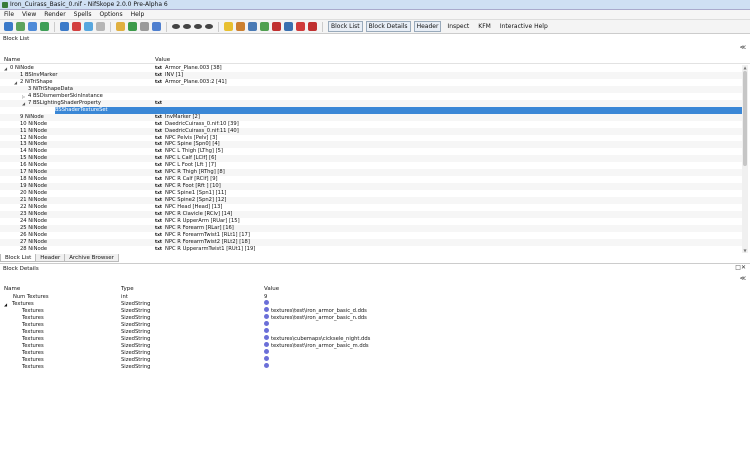 This screenshot has height=456, width=750. I want to click on axes-icon, so click(252, 26).